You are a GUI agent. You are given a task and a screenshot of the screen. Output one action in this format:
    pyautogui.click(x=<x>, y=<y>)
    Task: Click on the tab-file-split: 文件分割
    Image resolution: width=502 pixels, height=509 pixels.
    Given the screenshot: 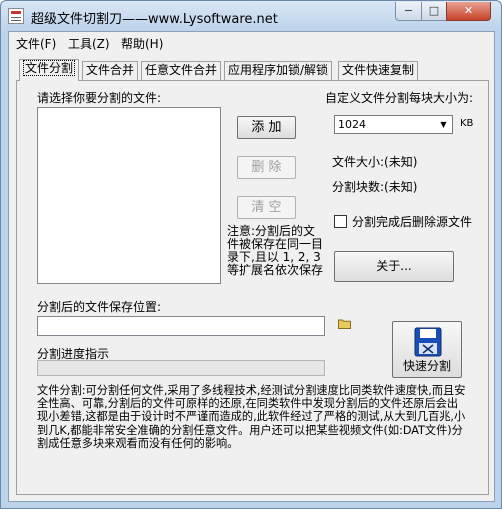 What is the action you would take?
    pyautogui.click(x=49, y=70)
    